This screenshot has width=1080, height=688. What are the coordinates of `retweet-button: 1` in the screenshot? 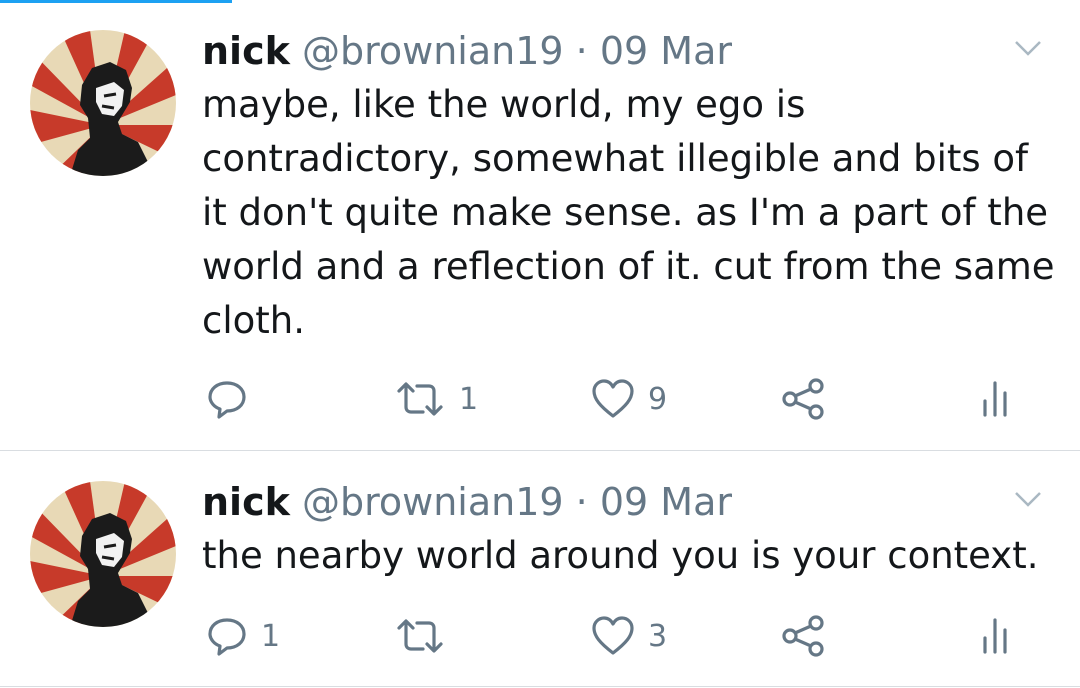 It's located at (435, 399).